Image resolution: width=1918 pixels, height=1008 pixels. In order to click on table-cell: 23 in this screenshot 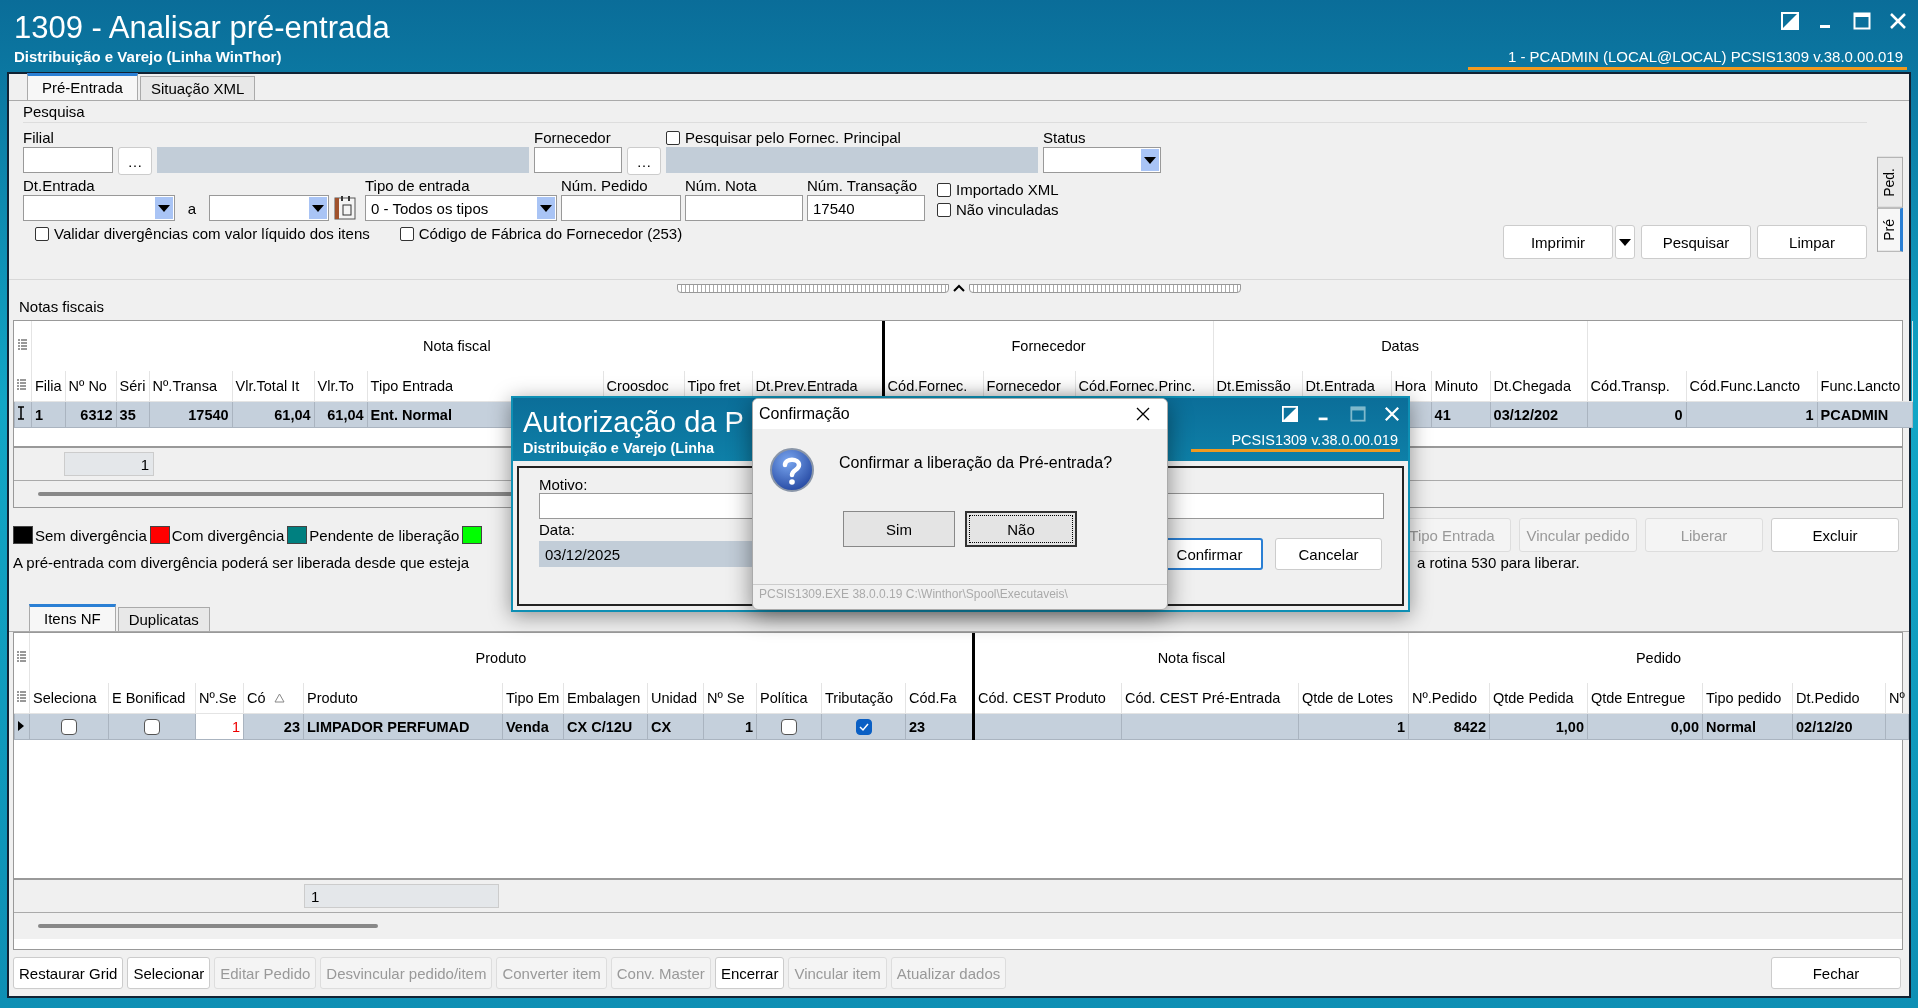, I will do `click(917, 726)`.